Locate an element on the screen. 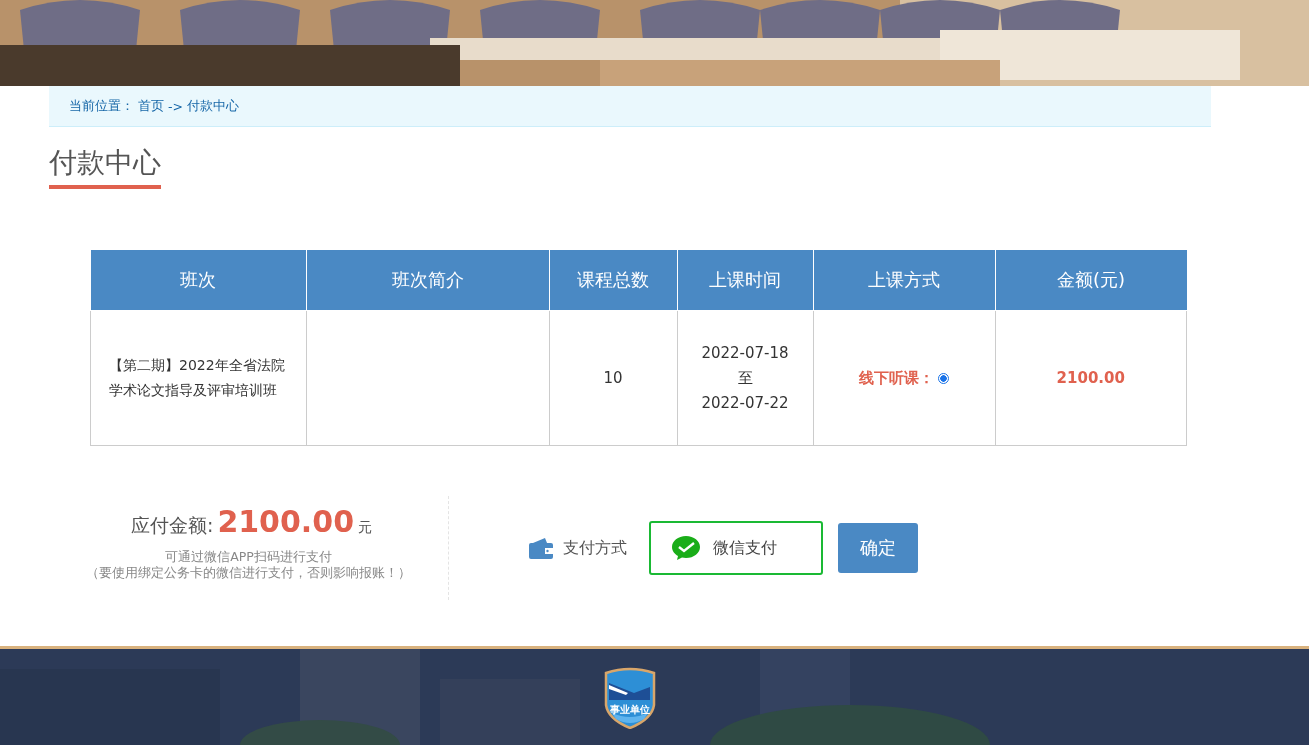  radio-button is located at coordinates (943, 378).